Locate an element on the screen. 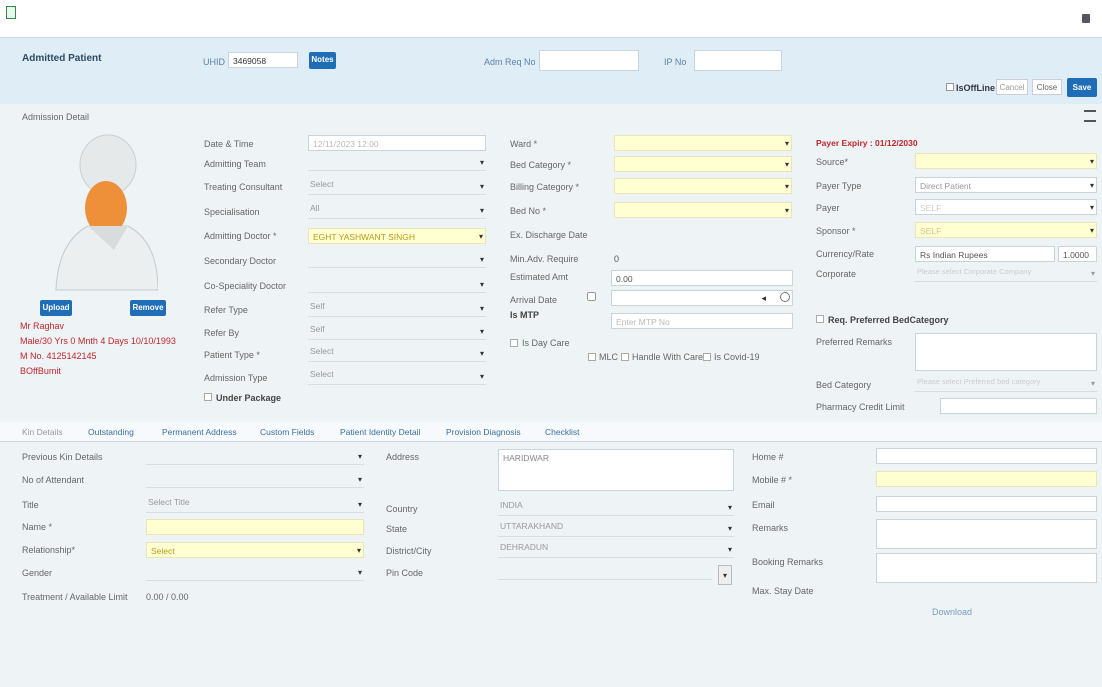 This screenshot has height=687, width=1102. tab-checklist: Checklist is located at coordinates (562, 432).